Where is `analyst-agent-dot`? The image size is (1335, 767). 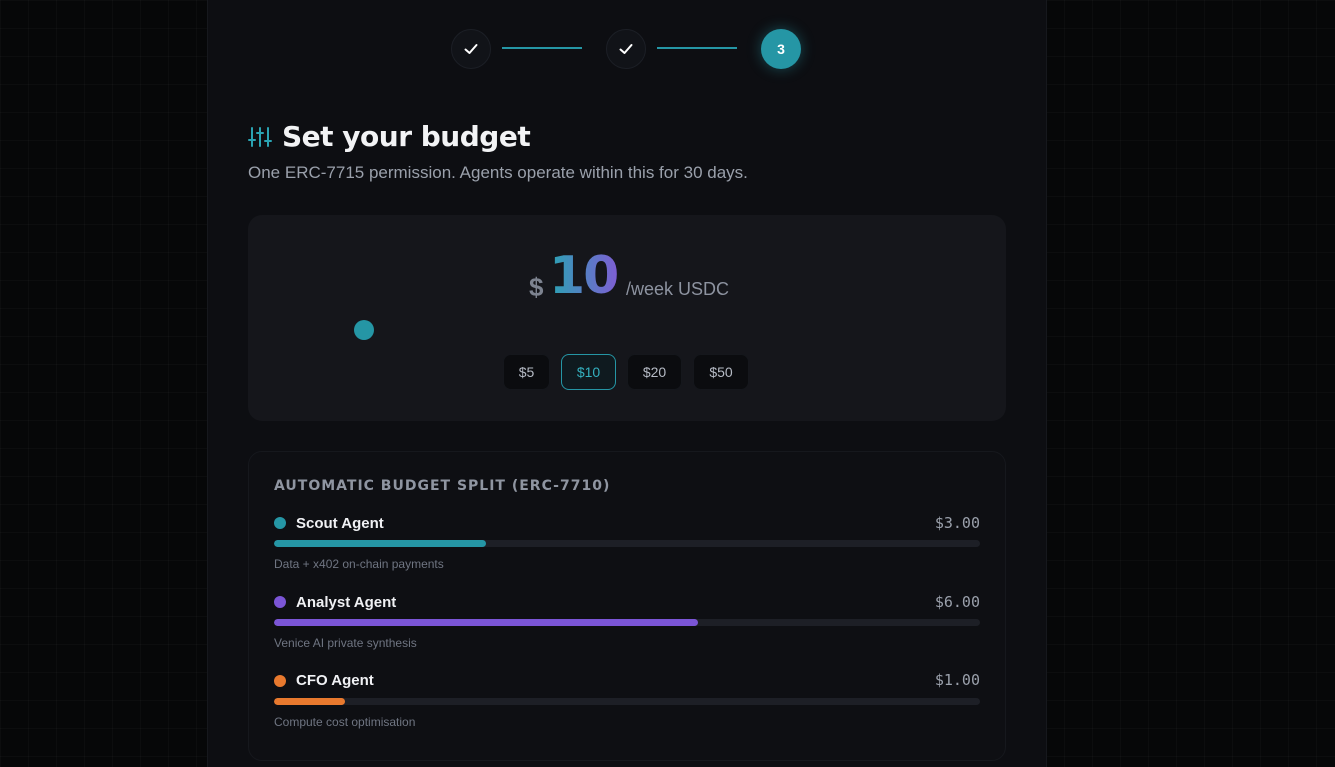
analyst-agent-dot is located at coordinates (280, 602).